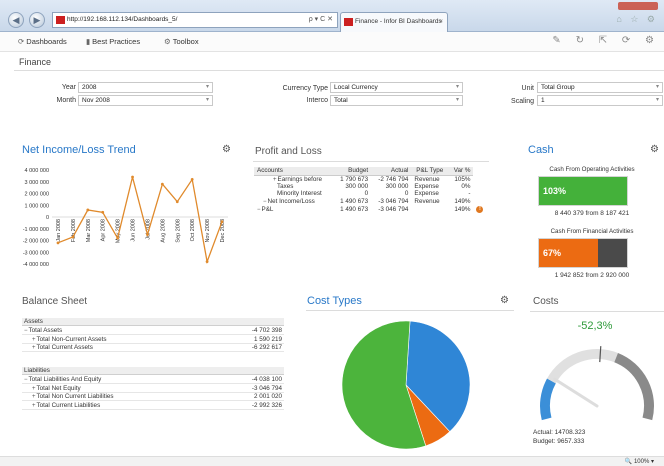 This screenshot has width=664, height=466. What do you see at coordinates (352, 171) in the screenshot?
I see `pnl-header-cell: Budget` at bounding box center [352, 171].